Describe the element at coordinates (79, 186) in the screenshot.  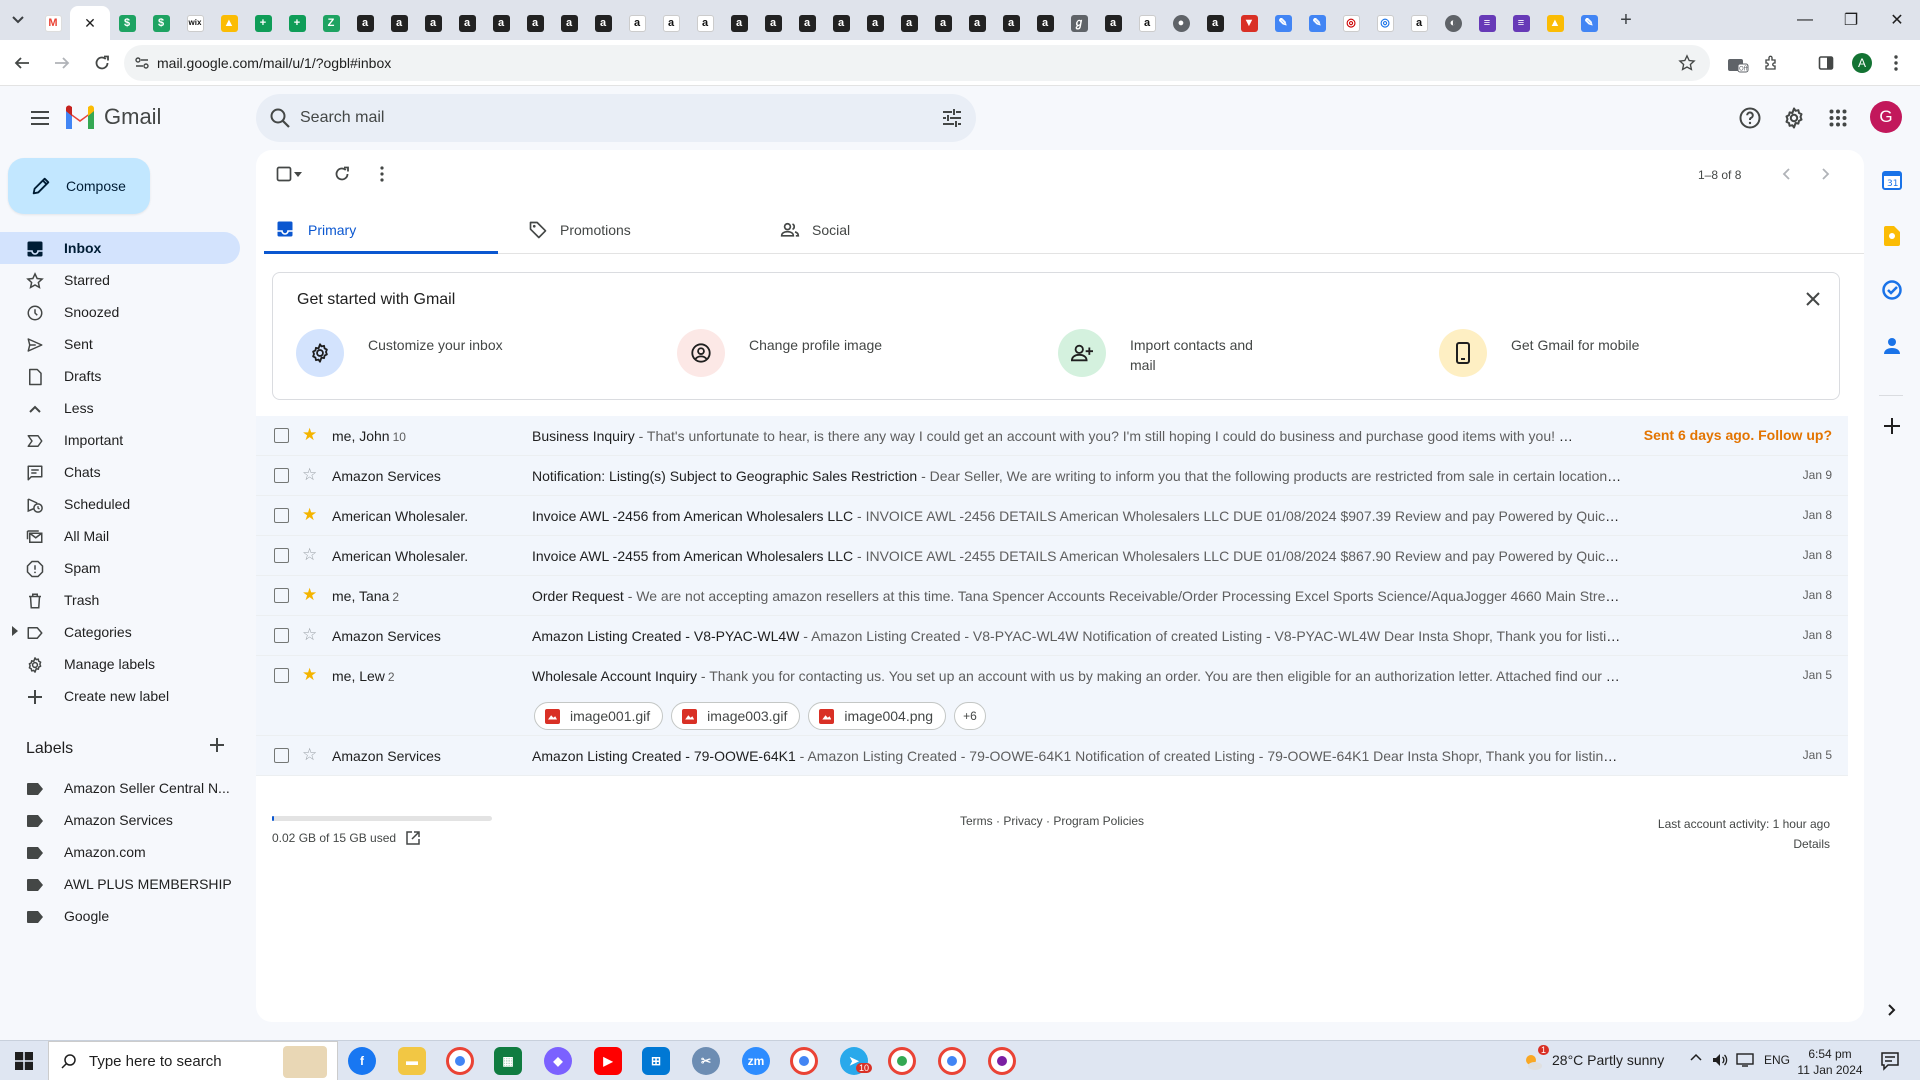
I see `compose-button: Compose` at that location.